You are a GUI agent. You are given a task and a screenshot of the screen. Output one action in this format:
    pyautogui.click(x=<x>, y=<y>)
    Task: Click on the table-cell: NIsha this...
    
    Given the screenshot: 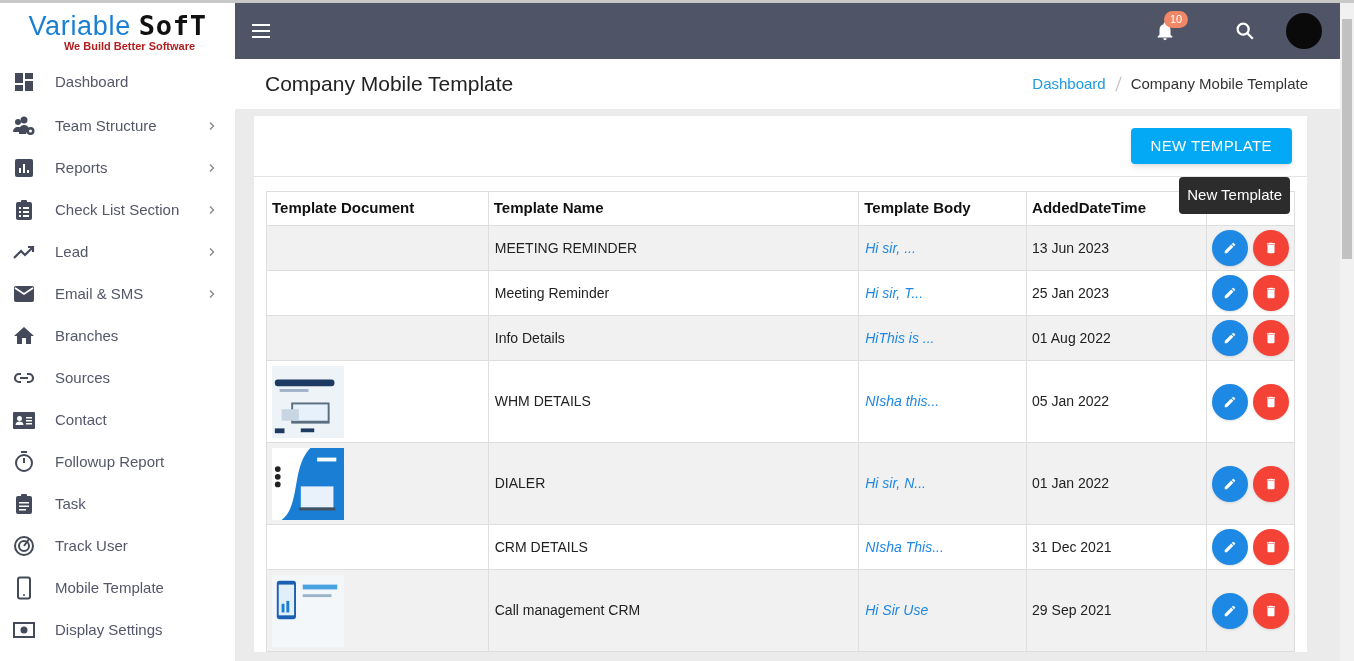 What is the action you would take?
    pyautogui.click(x=942, y=401)
    